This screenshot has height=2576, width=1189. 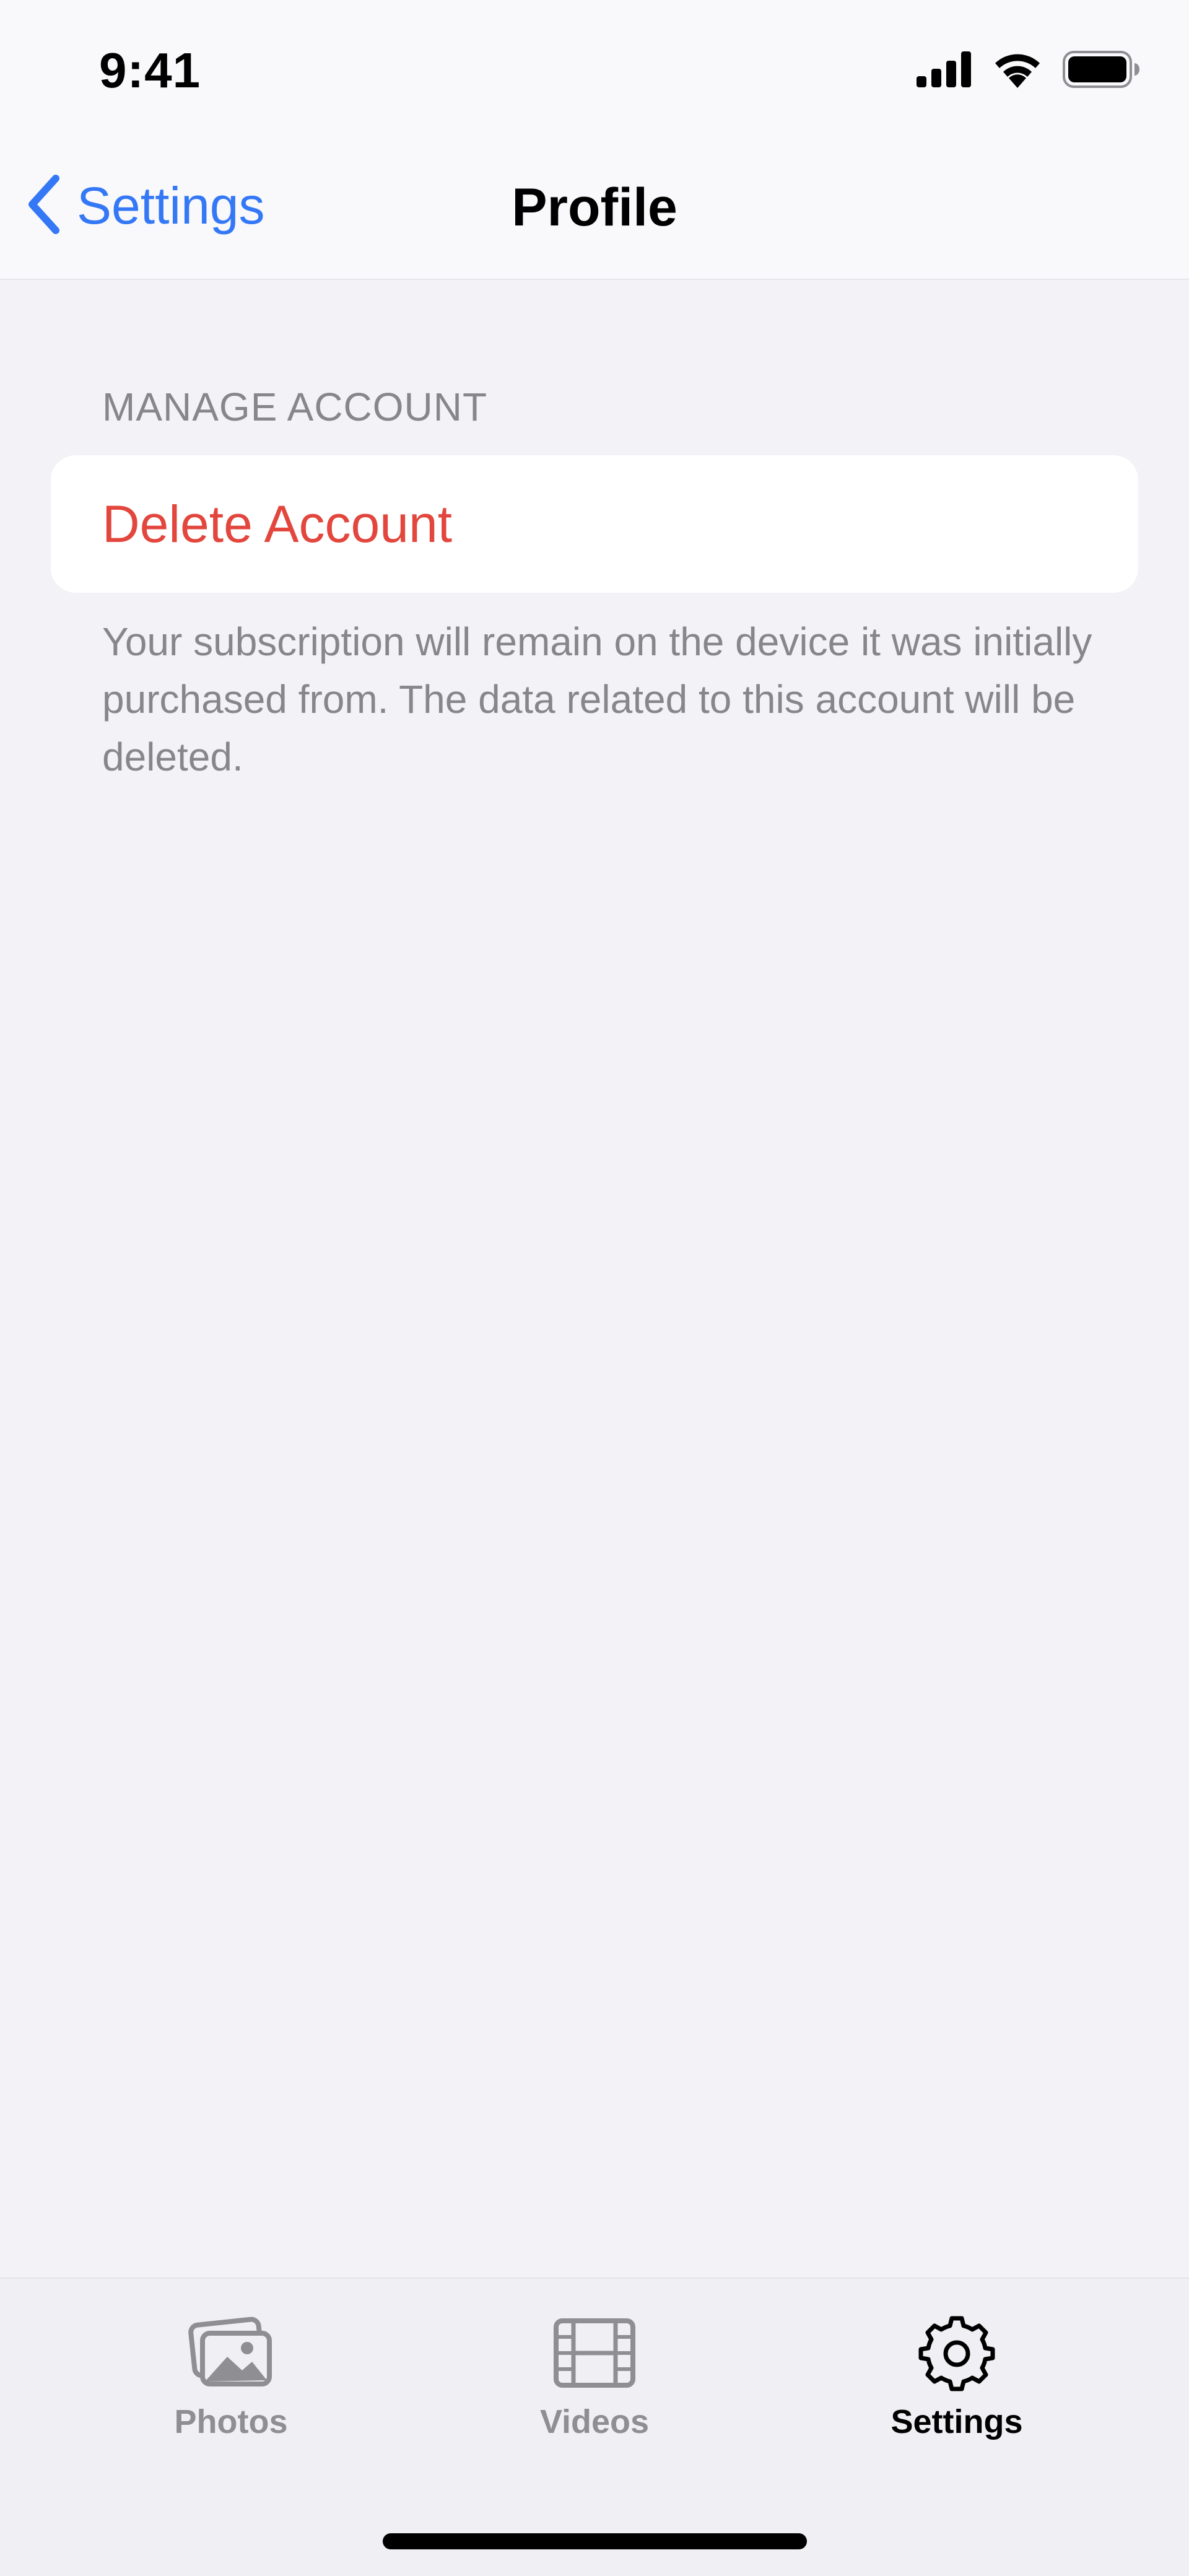 What do you see at coordinates (594, 68) in the screenshot?
I see `status-bar: 9:41` at bounding box center [594, 68].